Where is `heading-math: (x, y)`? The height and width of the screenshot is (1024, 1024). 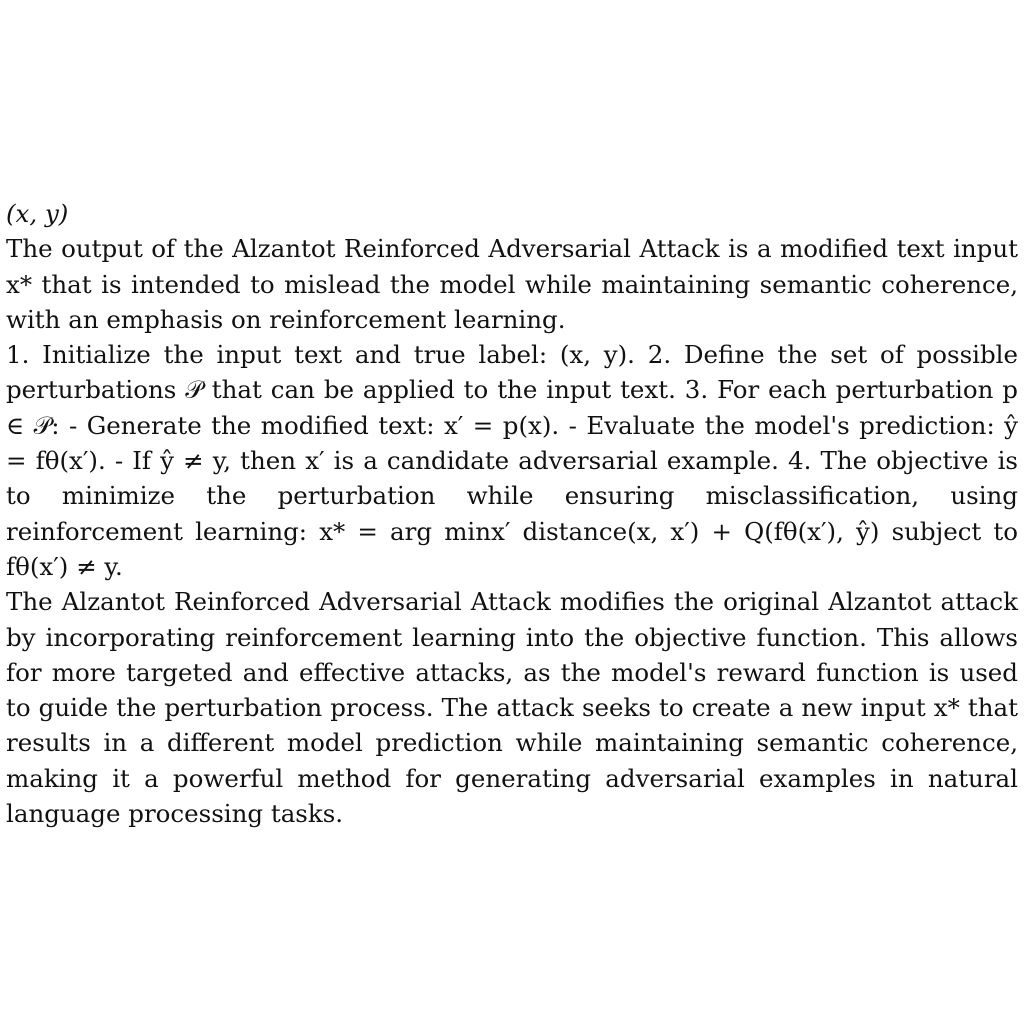 heading-math: (x, y) is located at coordinates (37, 213).